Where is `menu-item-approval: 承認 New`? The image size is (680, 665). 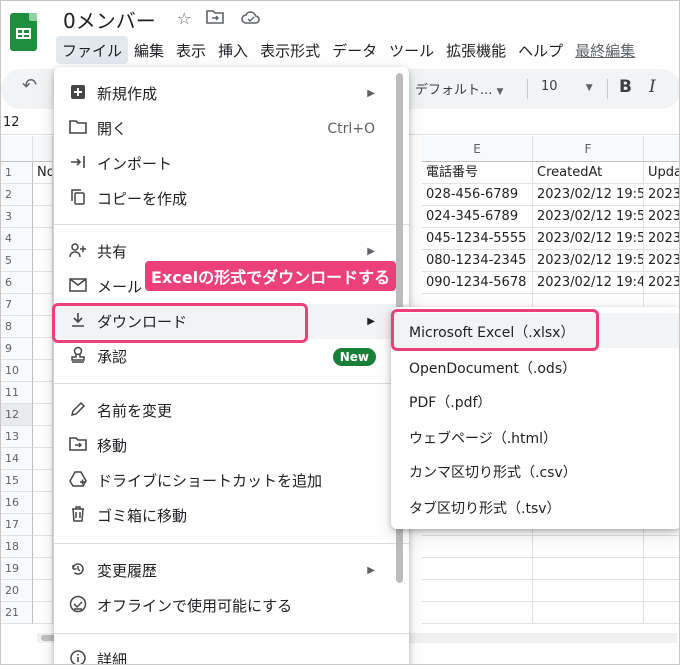
menu-item-approval: 承認 New is located at coordinates (231, 356).